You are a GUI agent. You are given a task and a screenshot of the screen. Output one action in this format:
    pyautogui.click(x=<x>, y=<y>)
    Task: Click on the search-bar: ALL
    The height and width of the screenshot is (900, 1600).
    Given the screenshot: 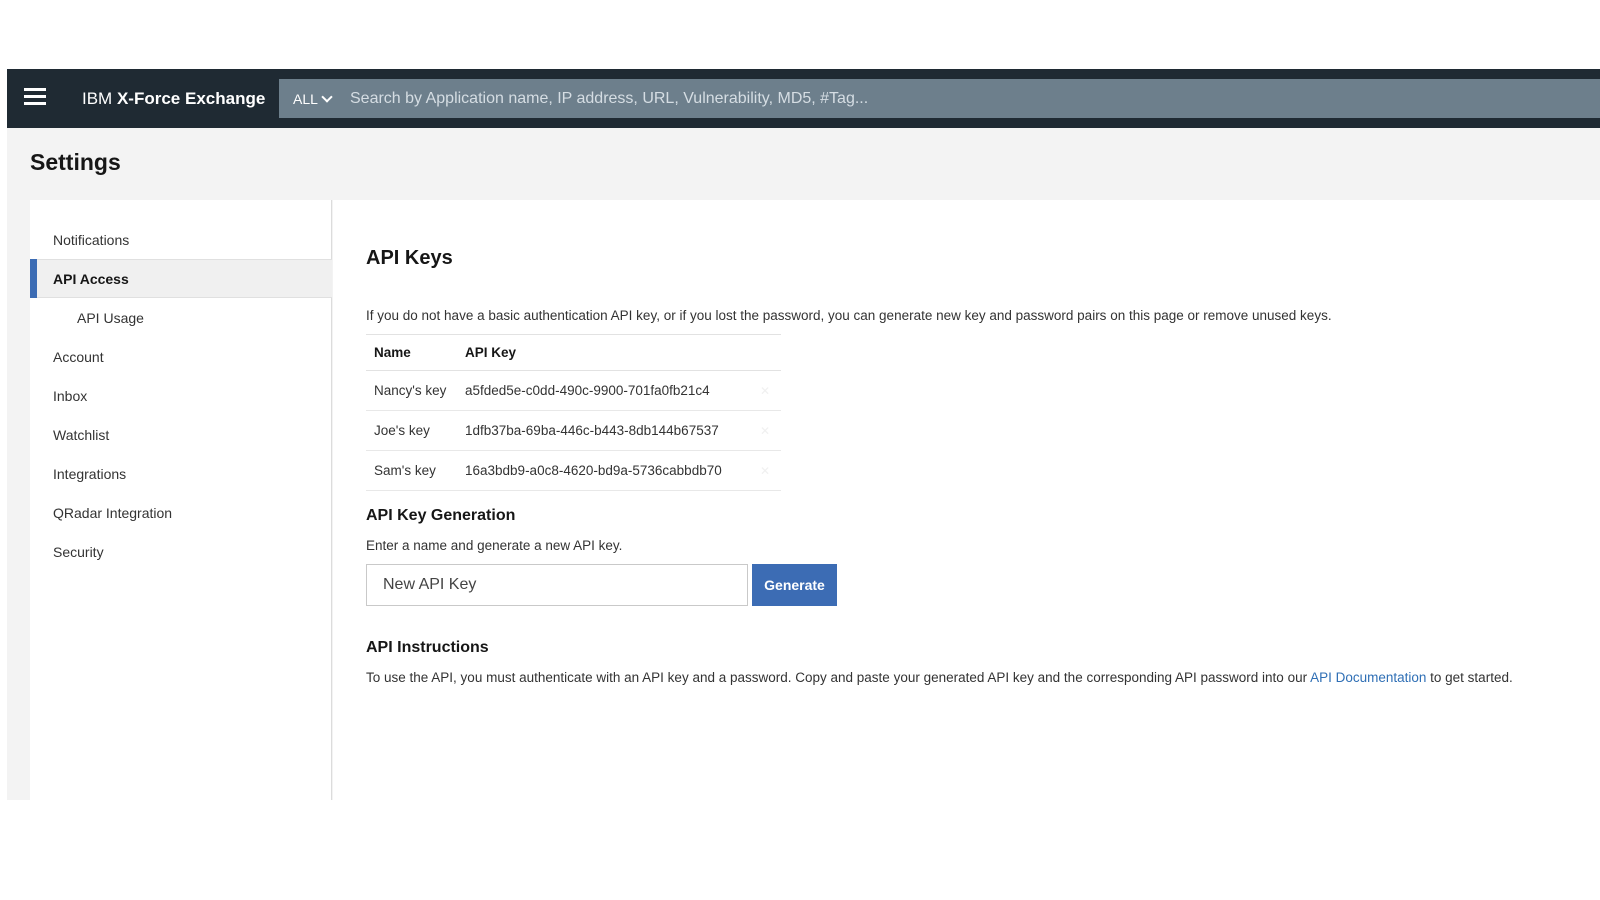 What is the action you would take?
    pyautogui.click(x=939, y=98)
    